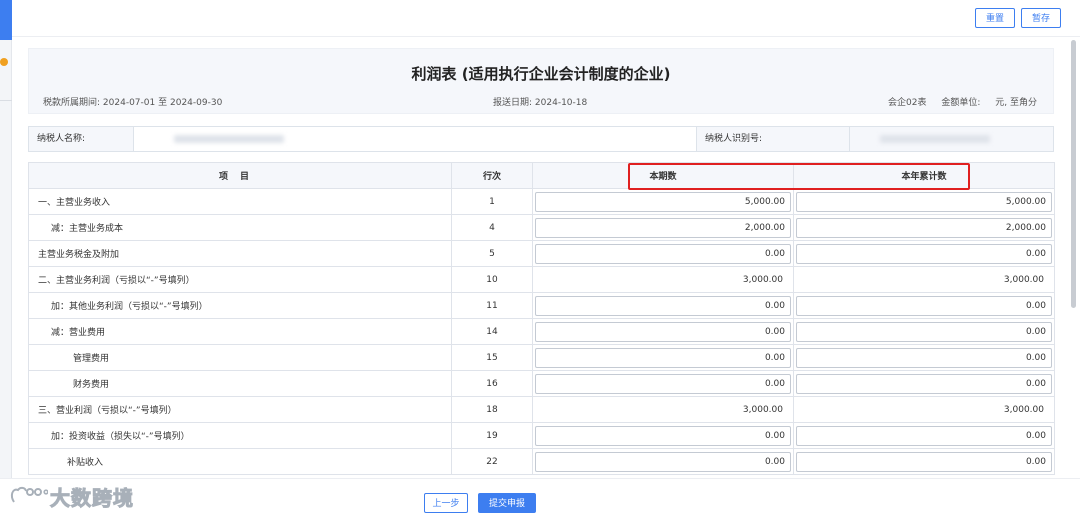 The image size is (1080, 516). What do you see at coordinates (561, 103) in the screenshot?
I see `report-date-value: 2024-10-18` at bounding box center [561, 103].